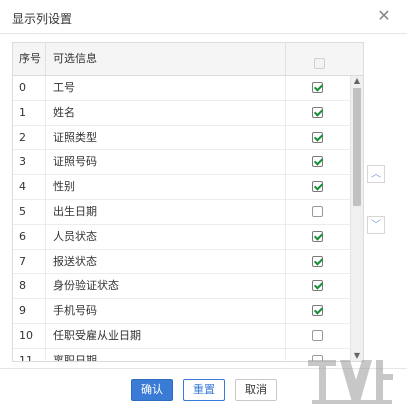 This screenshot has width=407, height=416. Describe the element at coordinates (22, 162) in the screenshot. I see `row-number: 3` at that location.